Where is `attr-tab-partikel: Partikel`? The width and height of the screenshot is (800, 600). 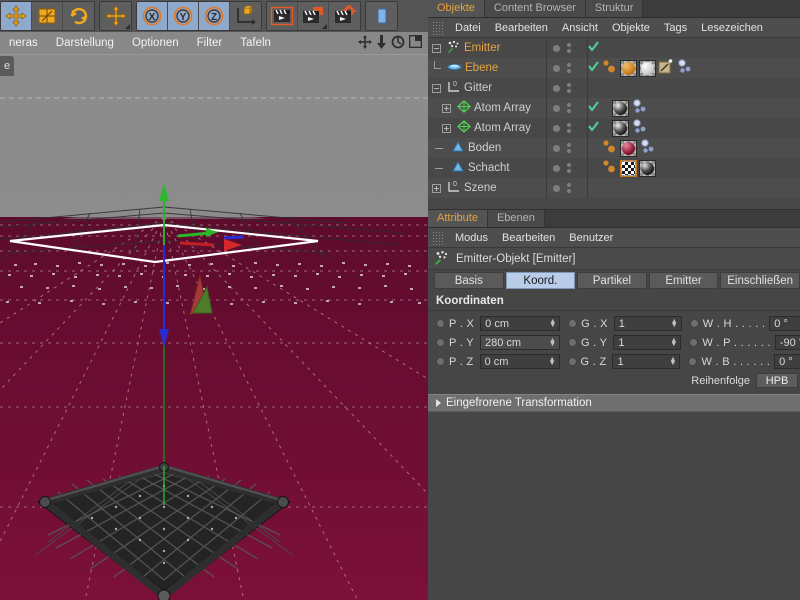
attr-tab-partikel: Partikel is located at coordinates (612, 280).